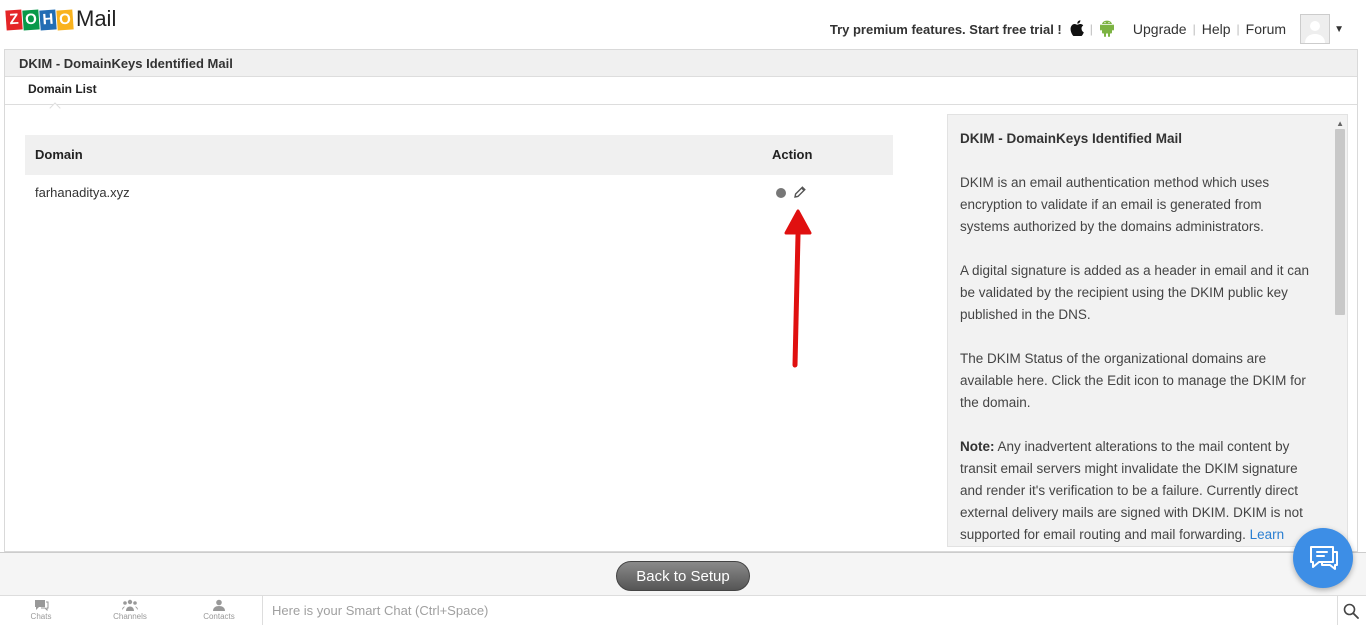  I want to click on page-title: DKIM - DomainKeys Identified Mail, so click(681, 63).